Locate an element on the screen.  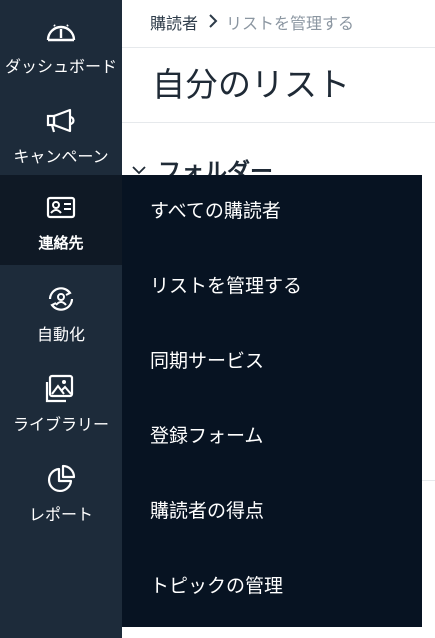
menu-item-manage-topics: トピックの管理 is located at coordinates (216, 586).